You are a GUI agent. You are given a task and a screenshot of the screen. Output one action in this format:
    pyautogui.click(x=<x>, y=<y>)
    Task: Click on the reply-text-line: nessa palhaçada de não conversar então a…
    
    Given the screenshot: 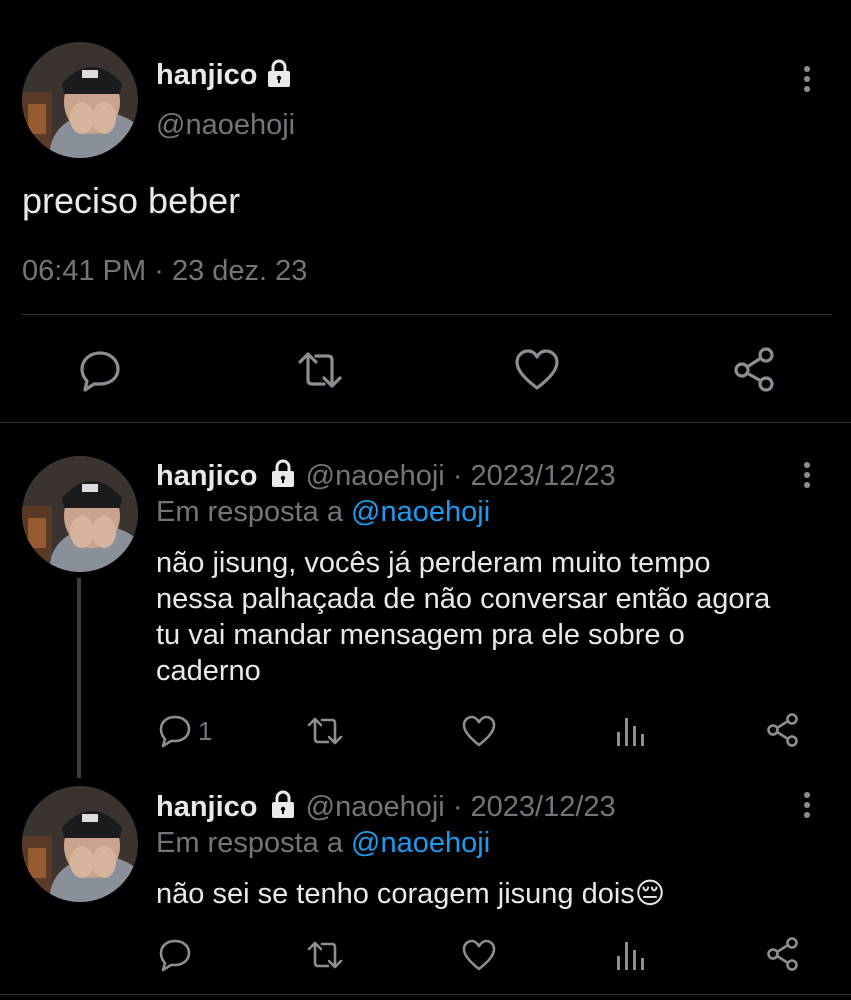 What is the action you would take?
    pyautogui.click(x=463, y=599)
    